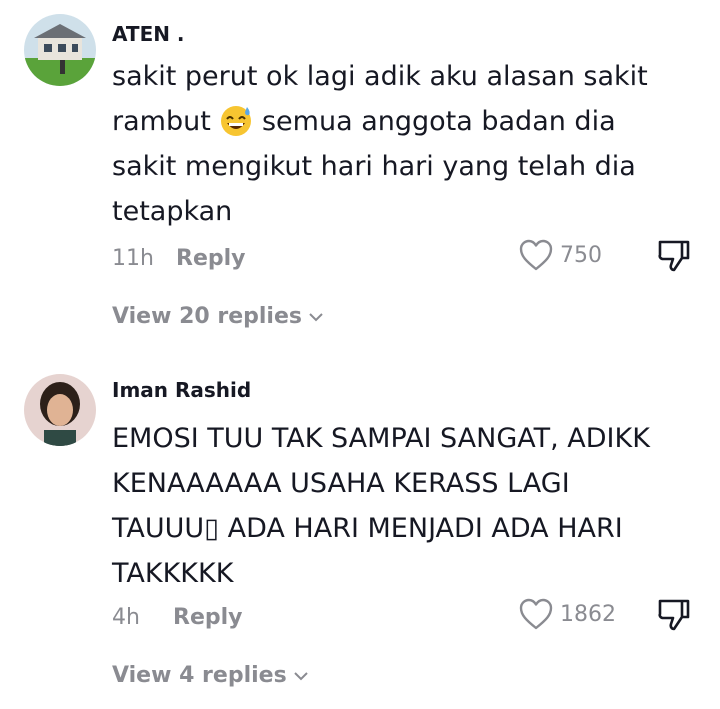 The height and width of the screenshot is (709, 720). What do you see at coordinates (381, 438) in the screenshot?
I see `comment-text-line: EMOSI TUU TAK SAMPAI SANGAT, ADIKK` at bounding box center [381, 438].